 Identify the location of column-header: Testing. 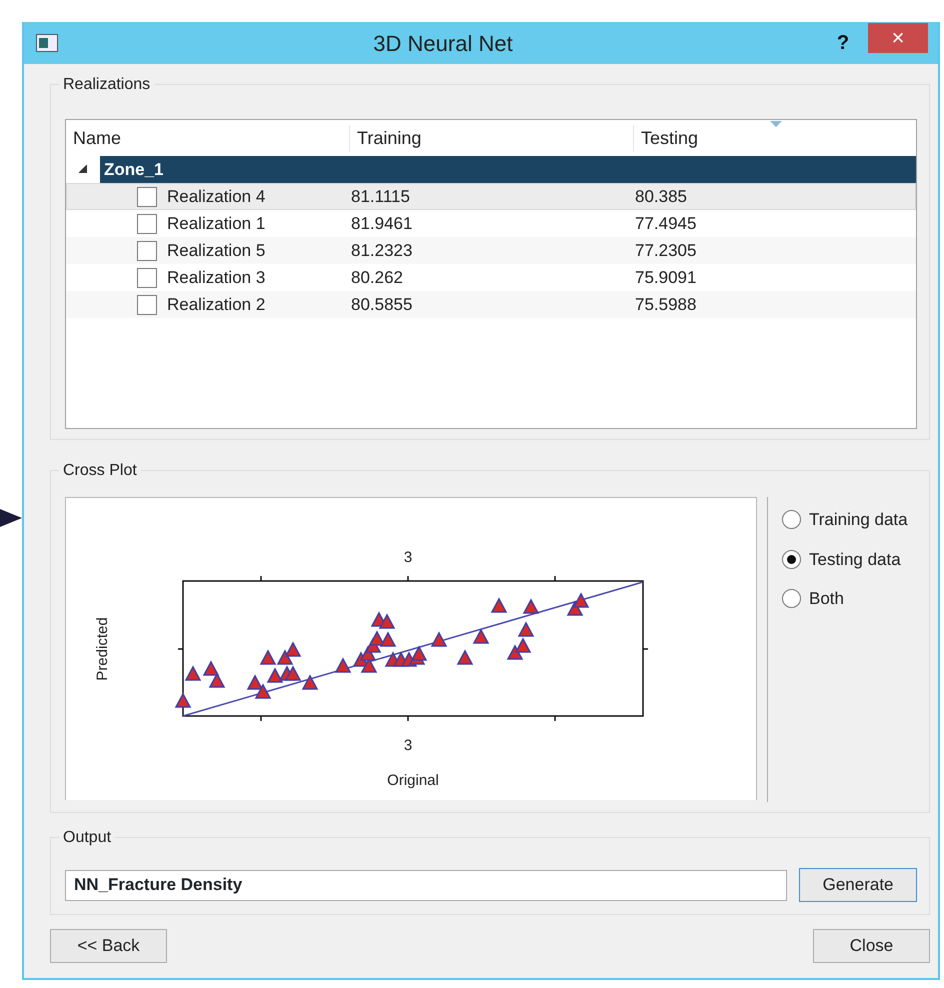
(775, 138).